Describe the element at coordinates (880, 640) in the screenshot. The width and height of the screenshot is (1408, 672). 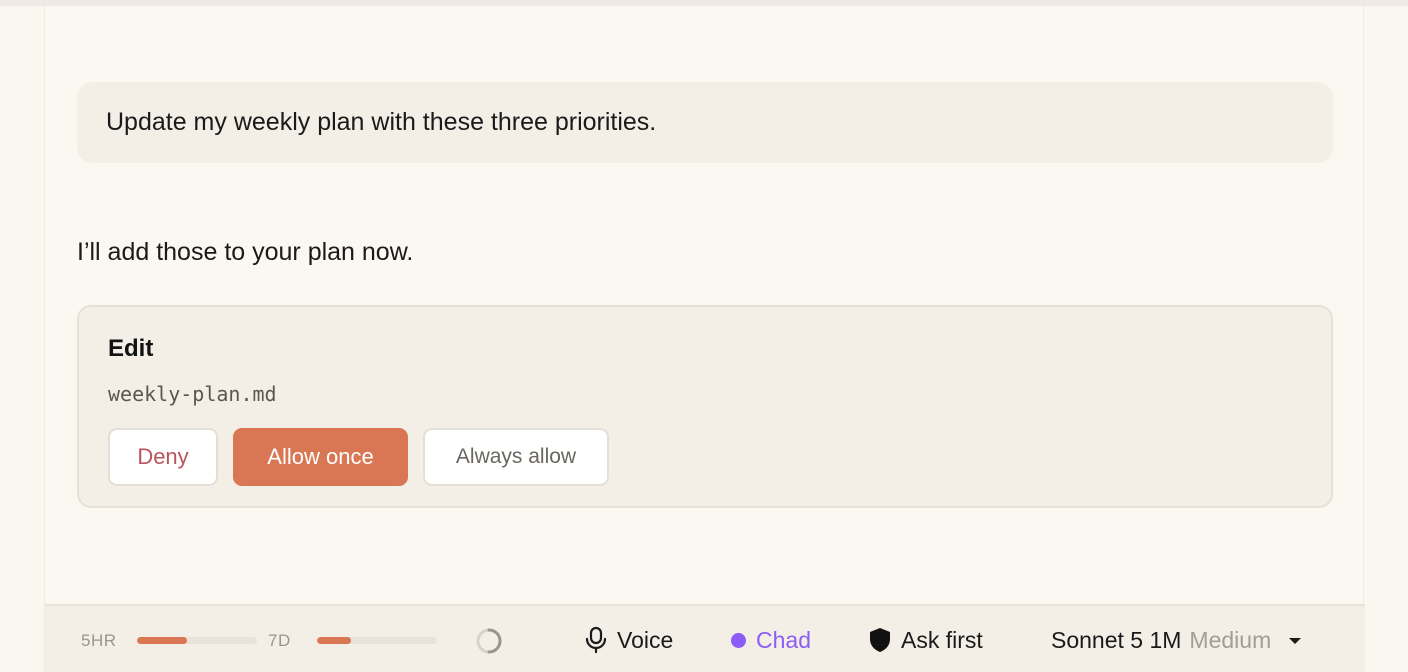
I see `shield-icon` at that location.